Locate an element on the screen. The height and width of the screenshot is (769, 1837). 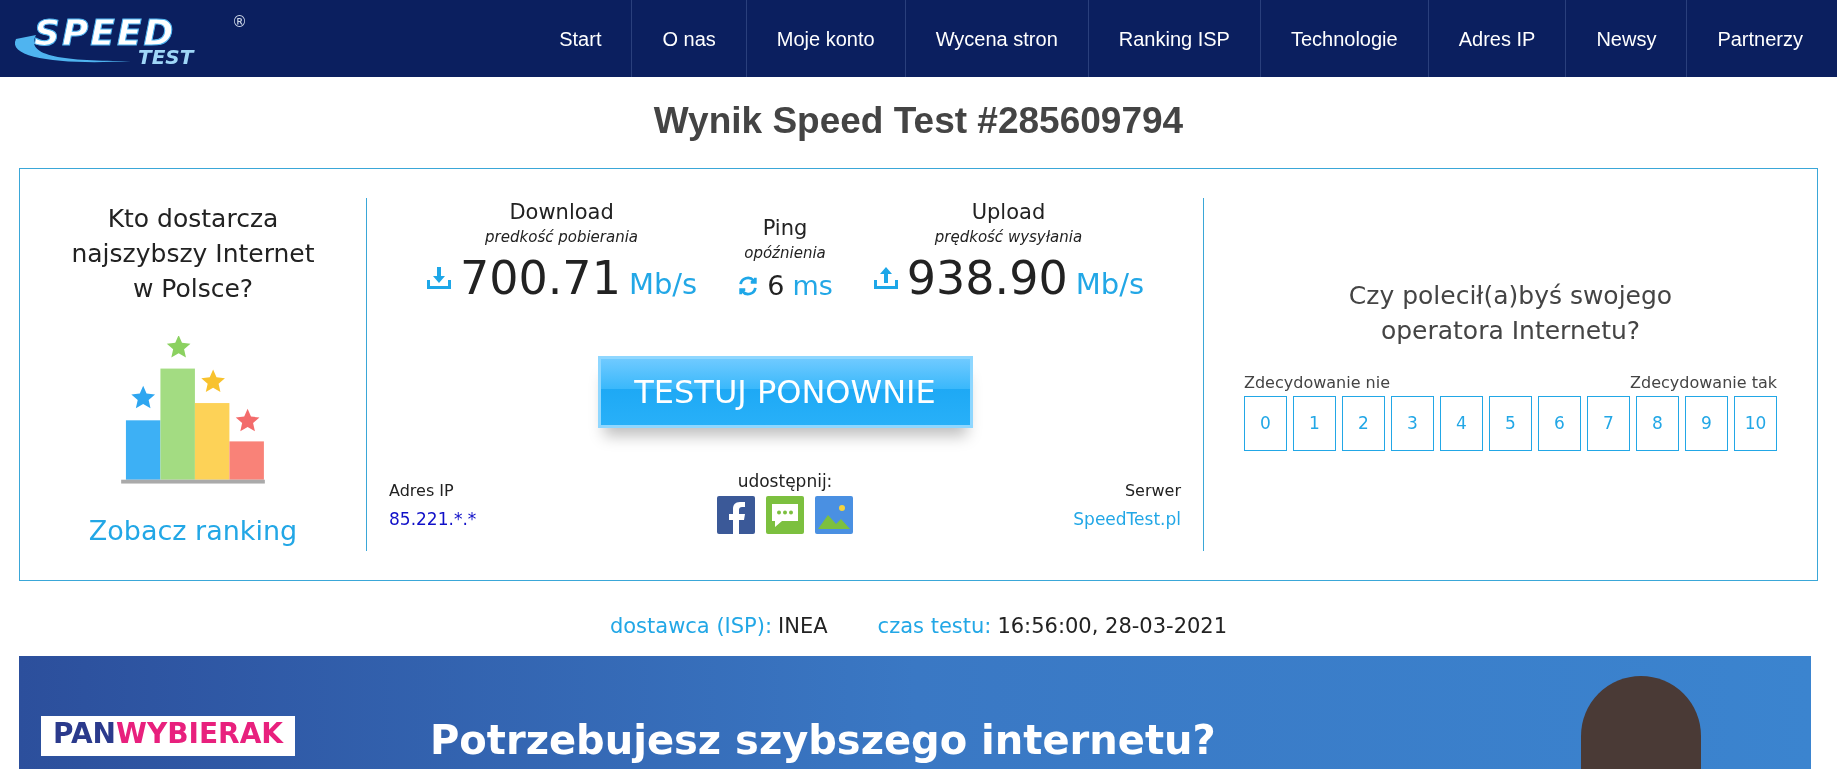
rating-option: 2 is located at coordinates (1363, 423).